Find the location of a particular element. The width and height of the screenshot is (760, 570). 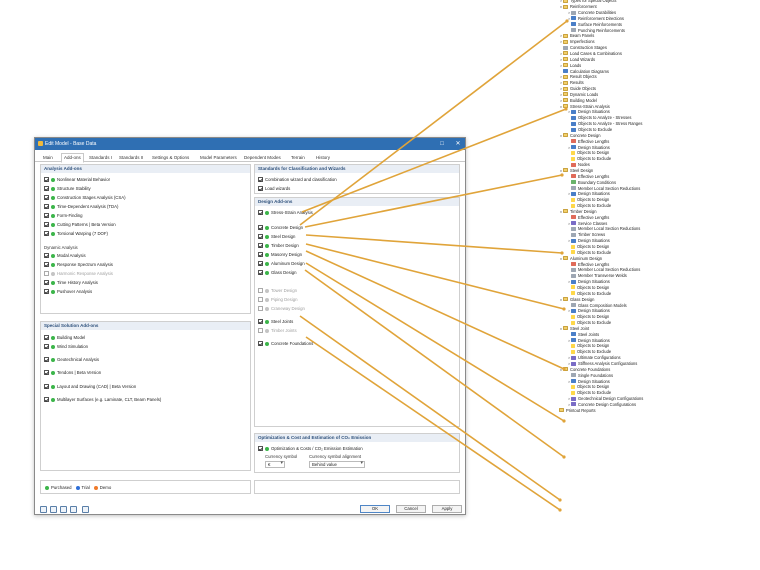

tree-item: > Concrete Durabilities is located at coordinates (591, 13).